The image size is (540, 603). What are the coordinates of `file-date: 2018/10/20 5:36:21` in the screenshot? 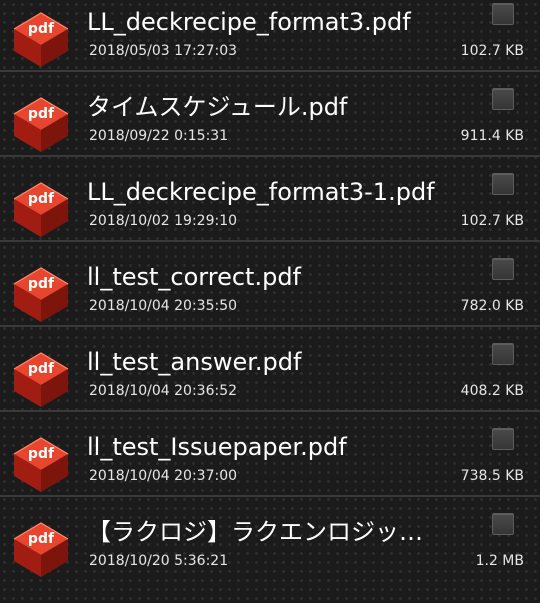 It's located at (159, 561).